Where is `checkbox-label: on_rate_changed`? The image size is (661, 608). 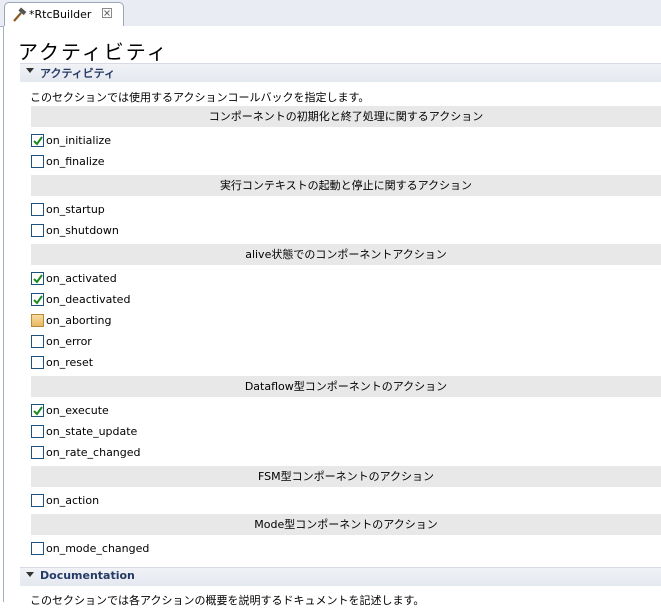
checkbox-label: on_rate_changed is located at coordinates (93, 452).